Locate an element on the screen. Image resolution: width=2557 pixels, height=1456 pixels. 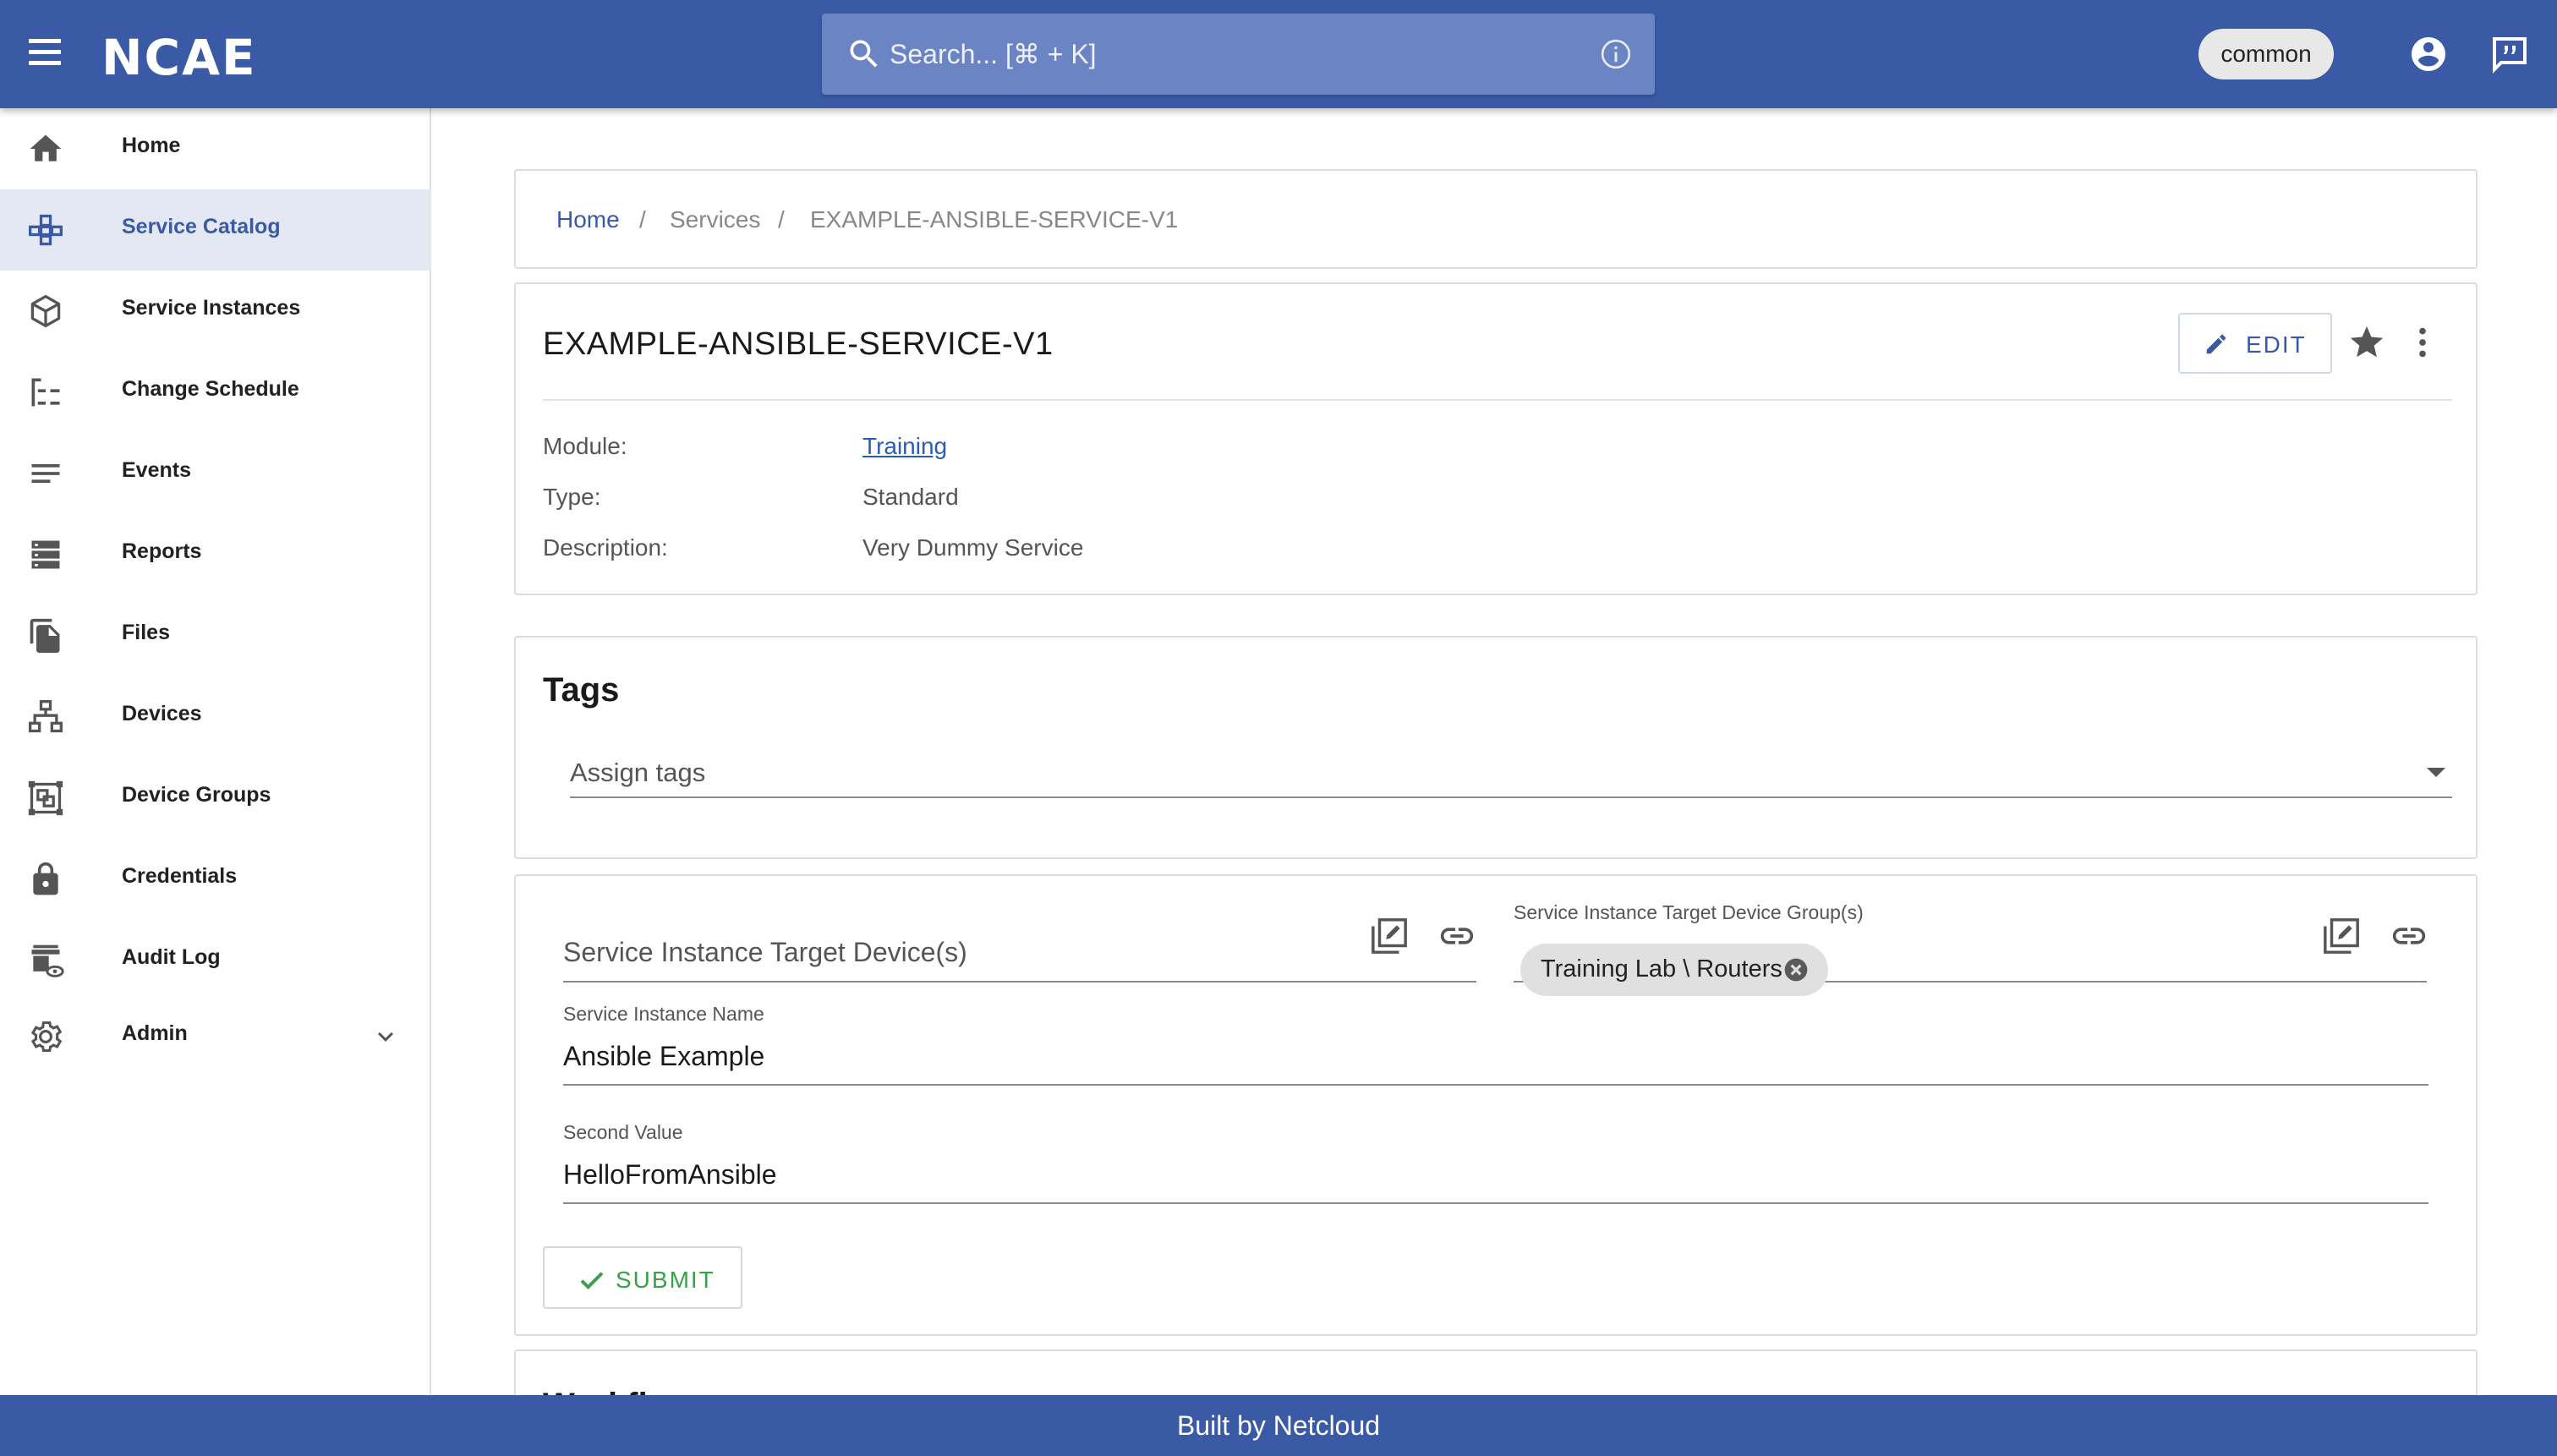
sidebar-item-label: Devices is located at coordinates (162, 713).